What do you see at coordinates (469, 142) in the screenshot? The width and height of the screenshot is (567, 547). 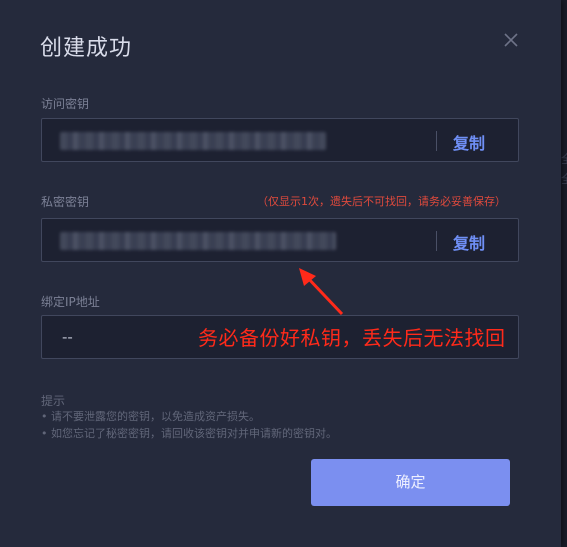 I see `copy-access-key-button: 复制` at bounding box center [469, 142].